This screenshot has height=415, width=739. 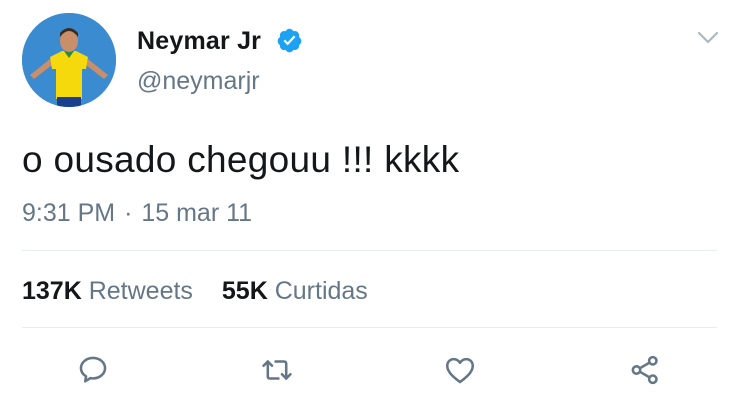 What do you see at coordinates (241, 159) in the screenshot?
I see `tweet-text: o ousado chegouu !!! kkkk` at bounding box center [241, 159].